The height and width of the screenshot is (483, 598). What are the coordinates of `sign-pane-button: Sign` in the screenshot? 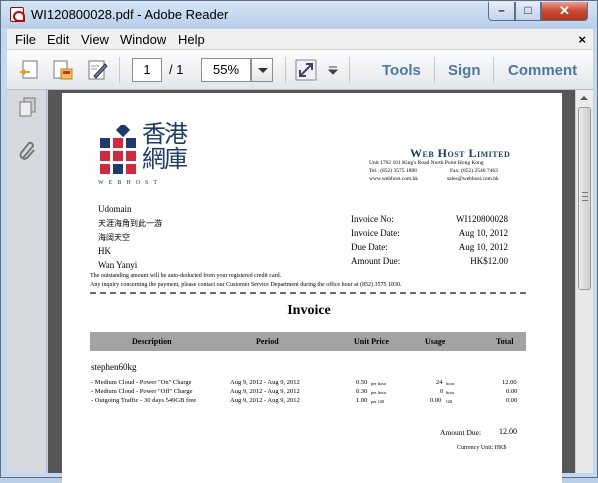 It's located at (464, 70).